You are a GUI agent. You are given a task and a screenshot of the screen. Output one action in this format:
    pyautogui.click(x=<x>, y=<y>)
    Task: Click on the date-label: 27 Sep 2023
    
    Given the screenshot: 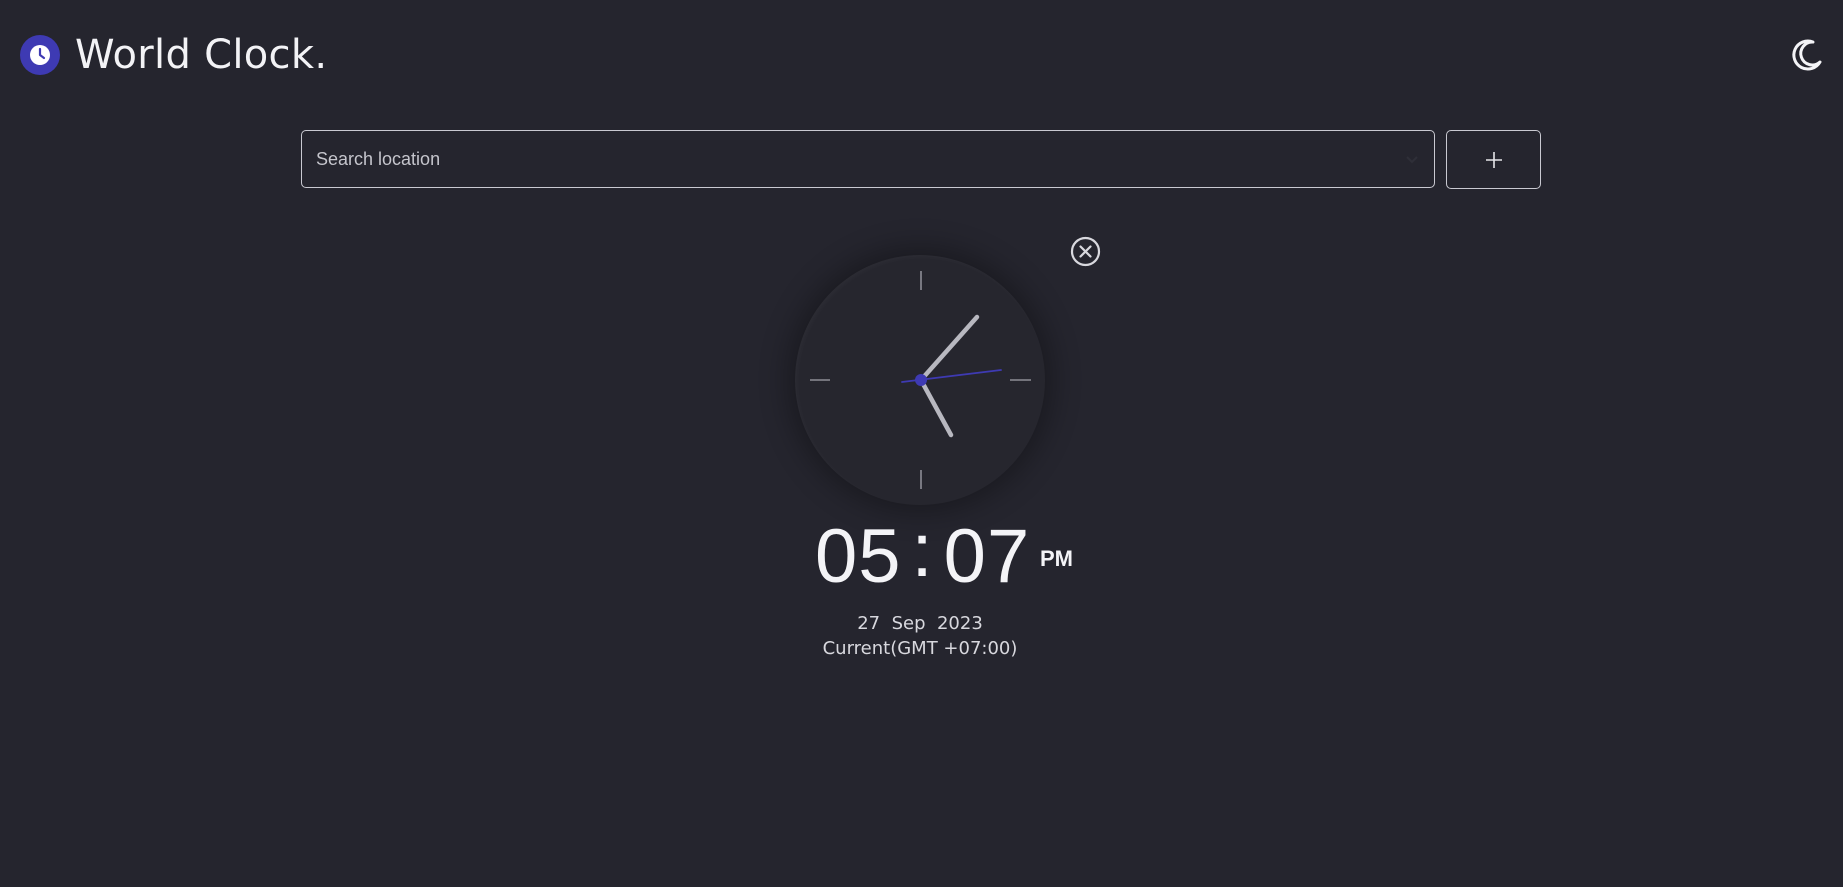 What is the action you would take?
    pyautogui.click(x=920, y=624)
    